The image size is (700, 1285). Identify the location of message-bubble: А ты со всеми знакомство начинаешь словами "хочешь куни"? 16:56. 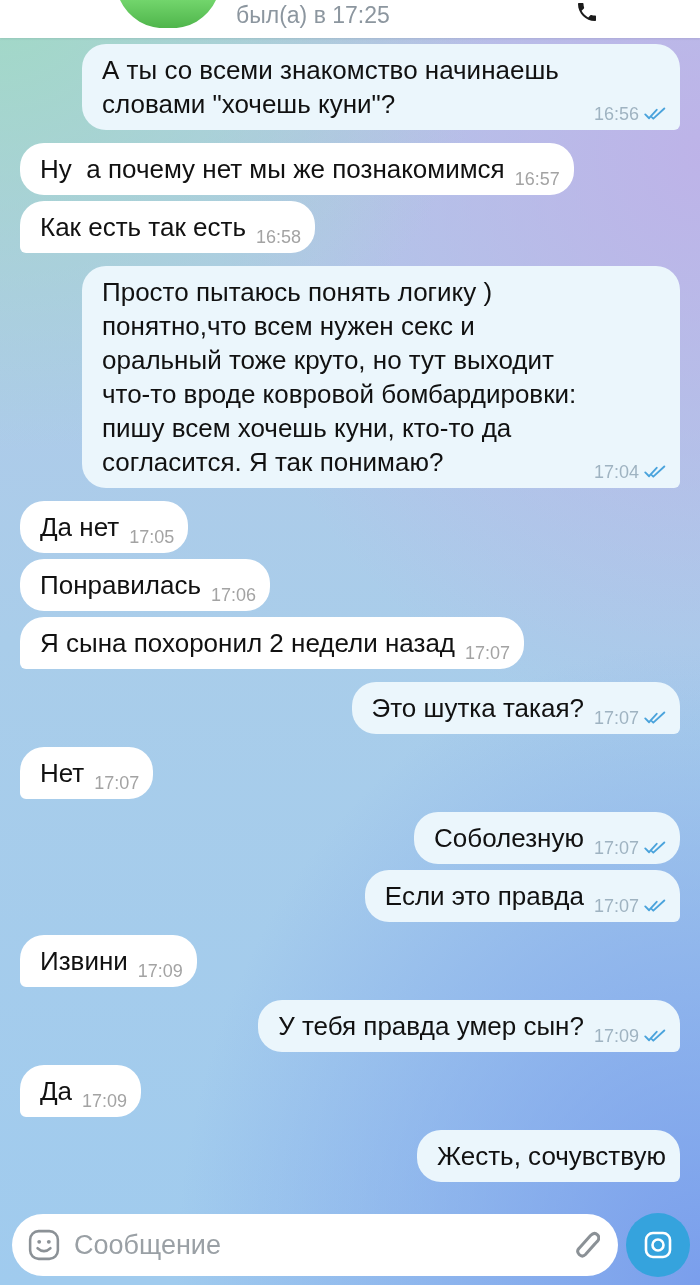
(381, 87).